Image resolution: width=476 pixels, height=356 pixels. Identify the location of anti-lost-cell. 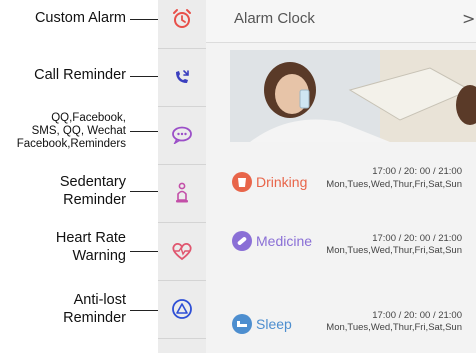
(182, 309).